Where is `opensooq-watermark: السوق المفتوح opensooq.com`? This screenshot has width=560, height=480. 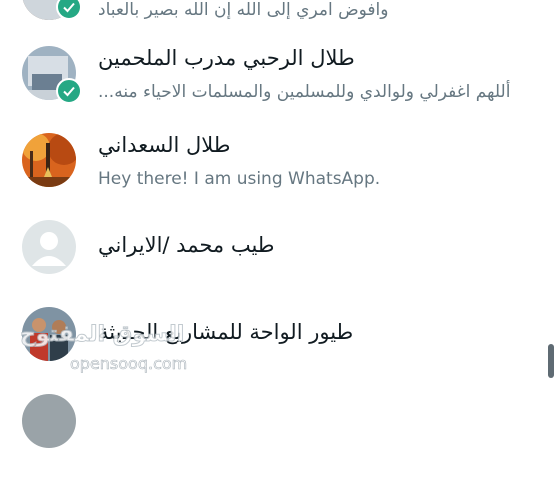
opensooq-watermark: السوق المفتوح opensooq.com is located at coordinates (108, 349).